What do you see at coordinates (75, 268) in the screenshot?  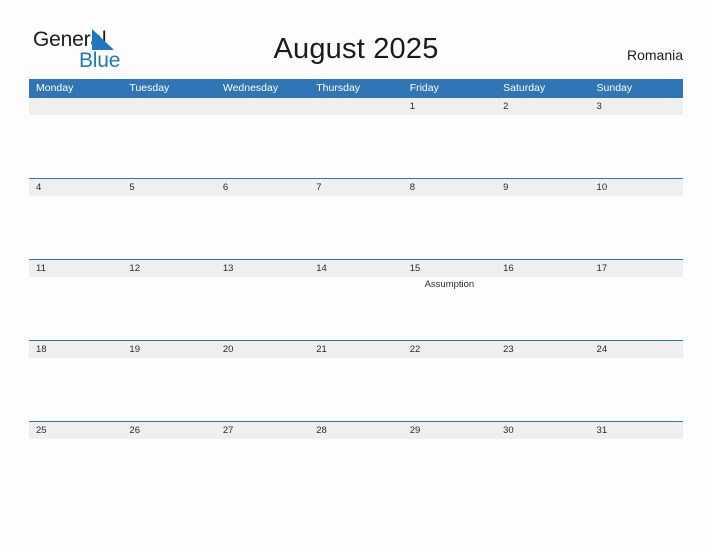 I see `day-number: 11` at bounding box center [75, 268].